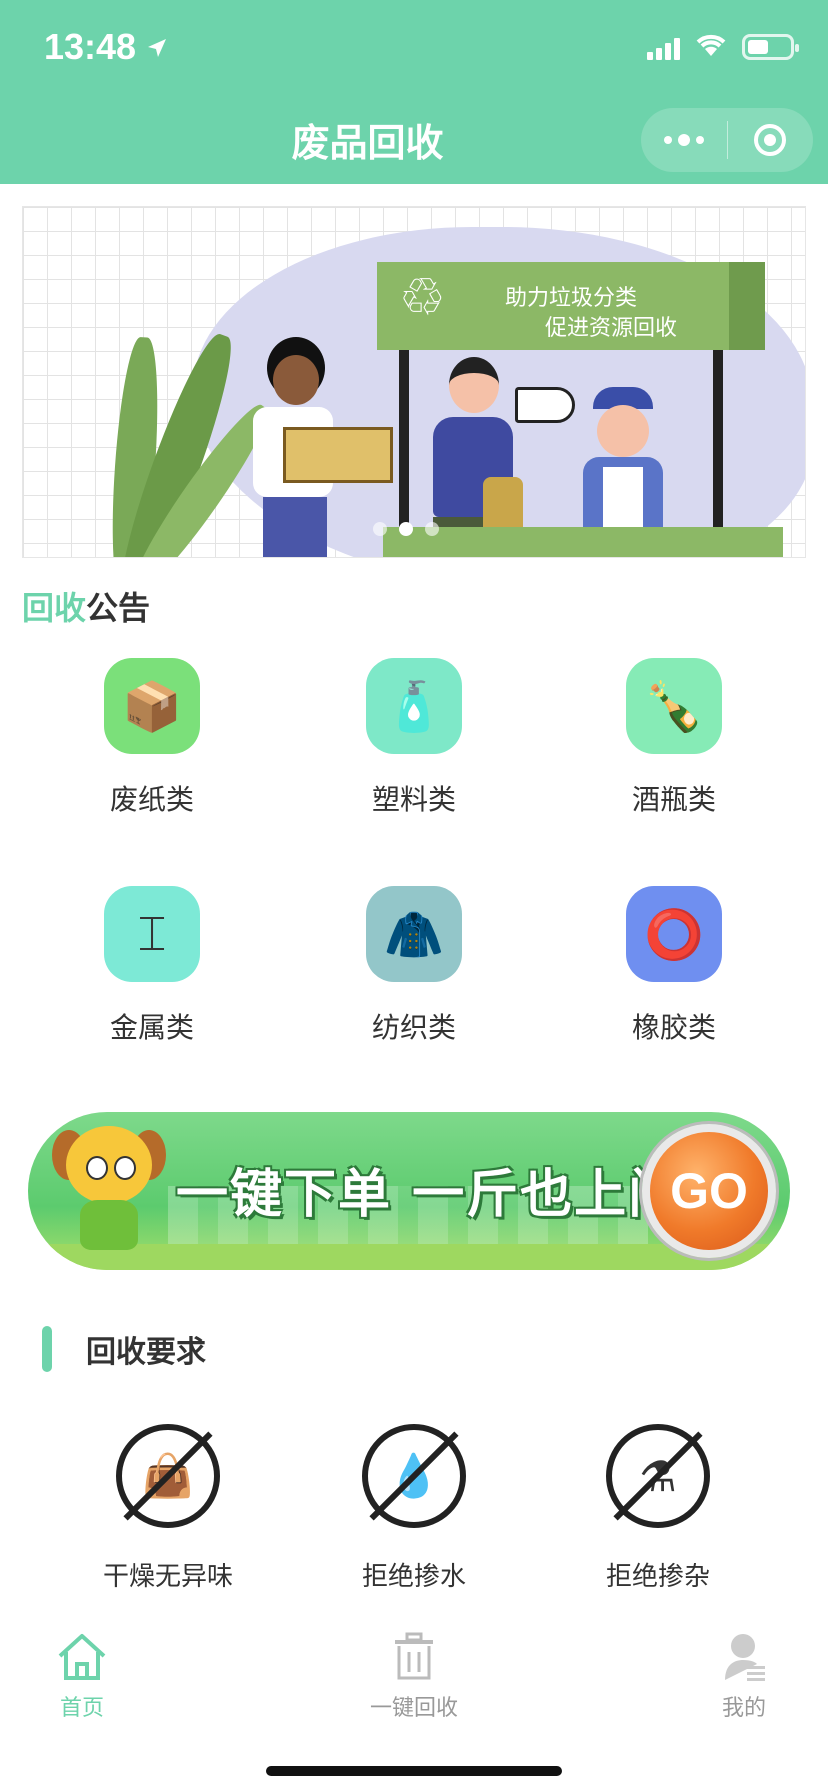 The width and height of the screenshot is (828, 1792). Describe the element at coordinates (47, 1349) in the screenshot. I see `section-accent-bar` at that location.